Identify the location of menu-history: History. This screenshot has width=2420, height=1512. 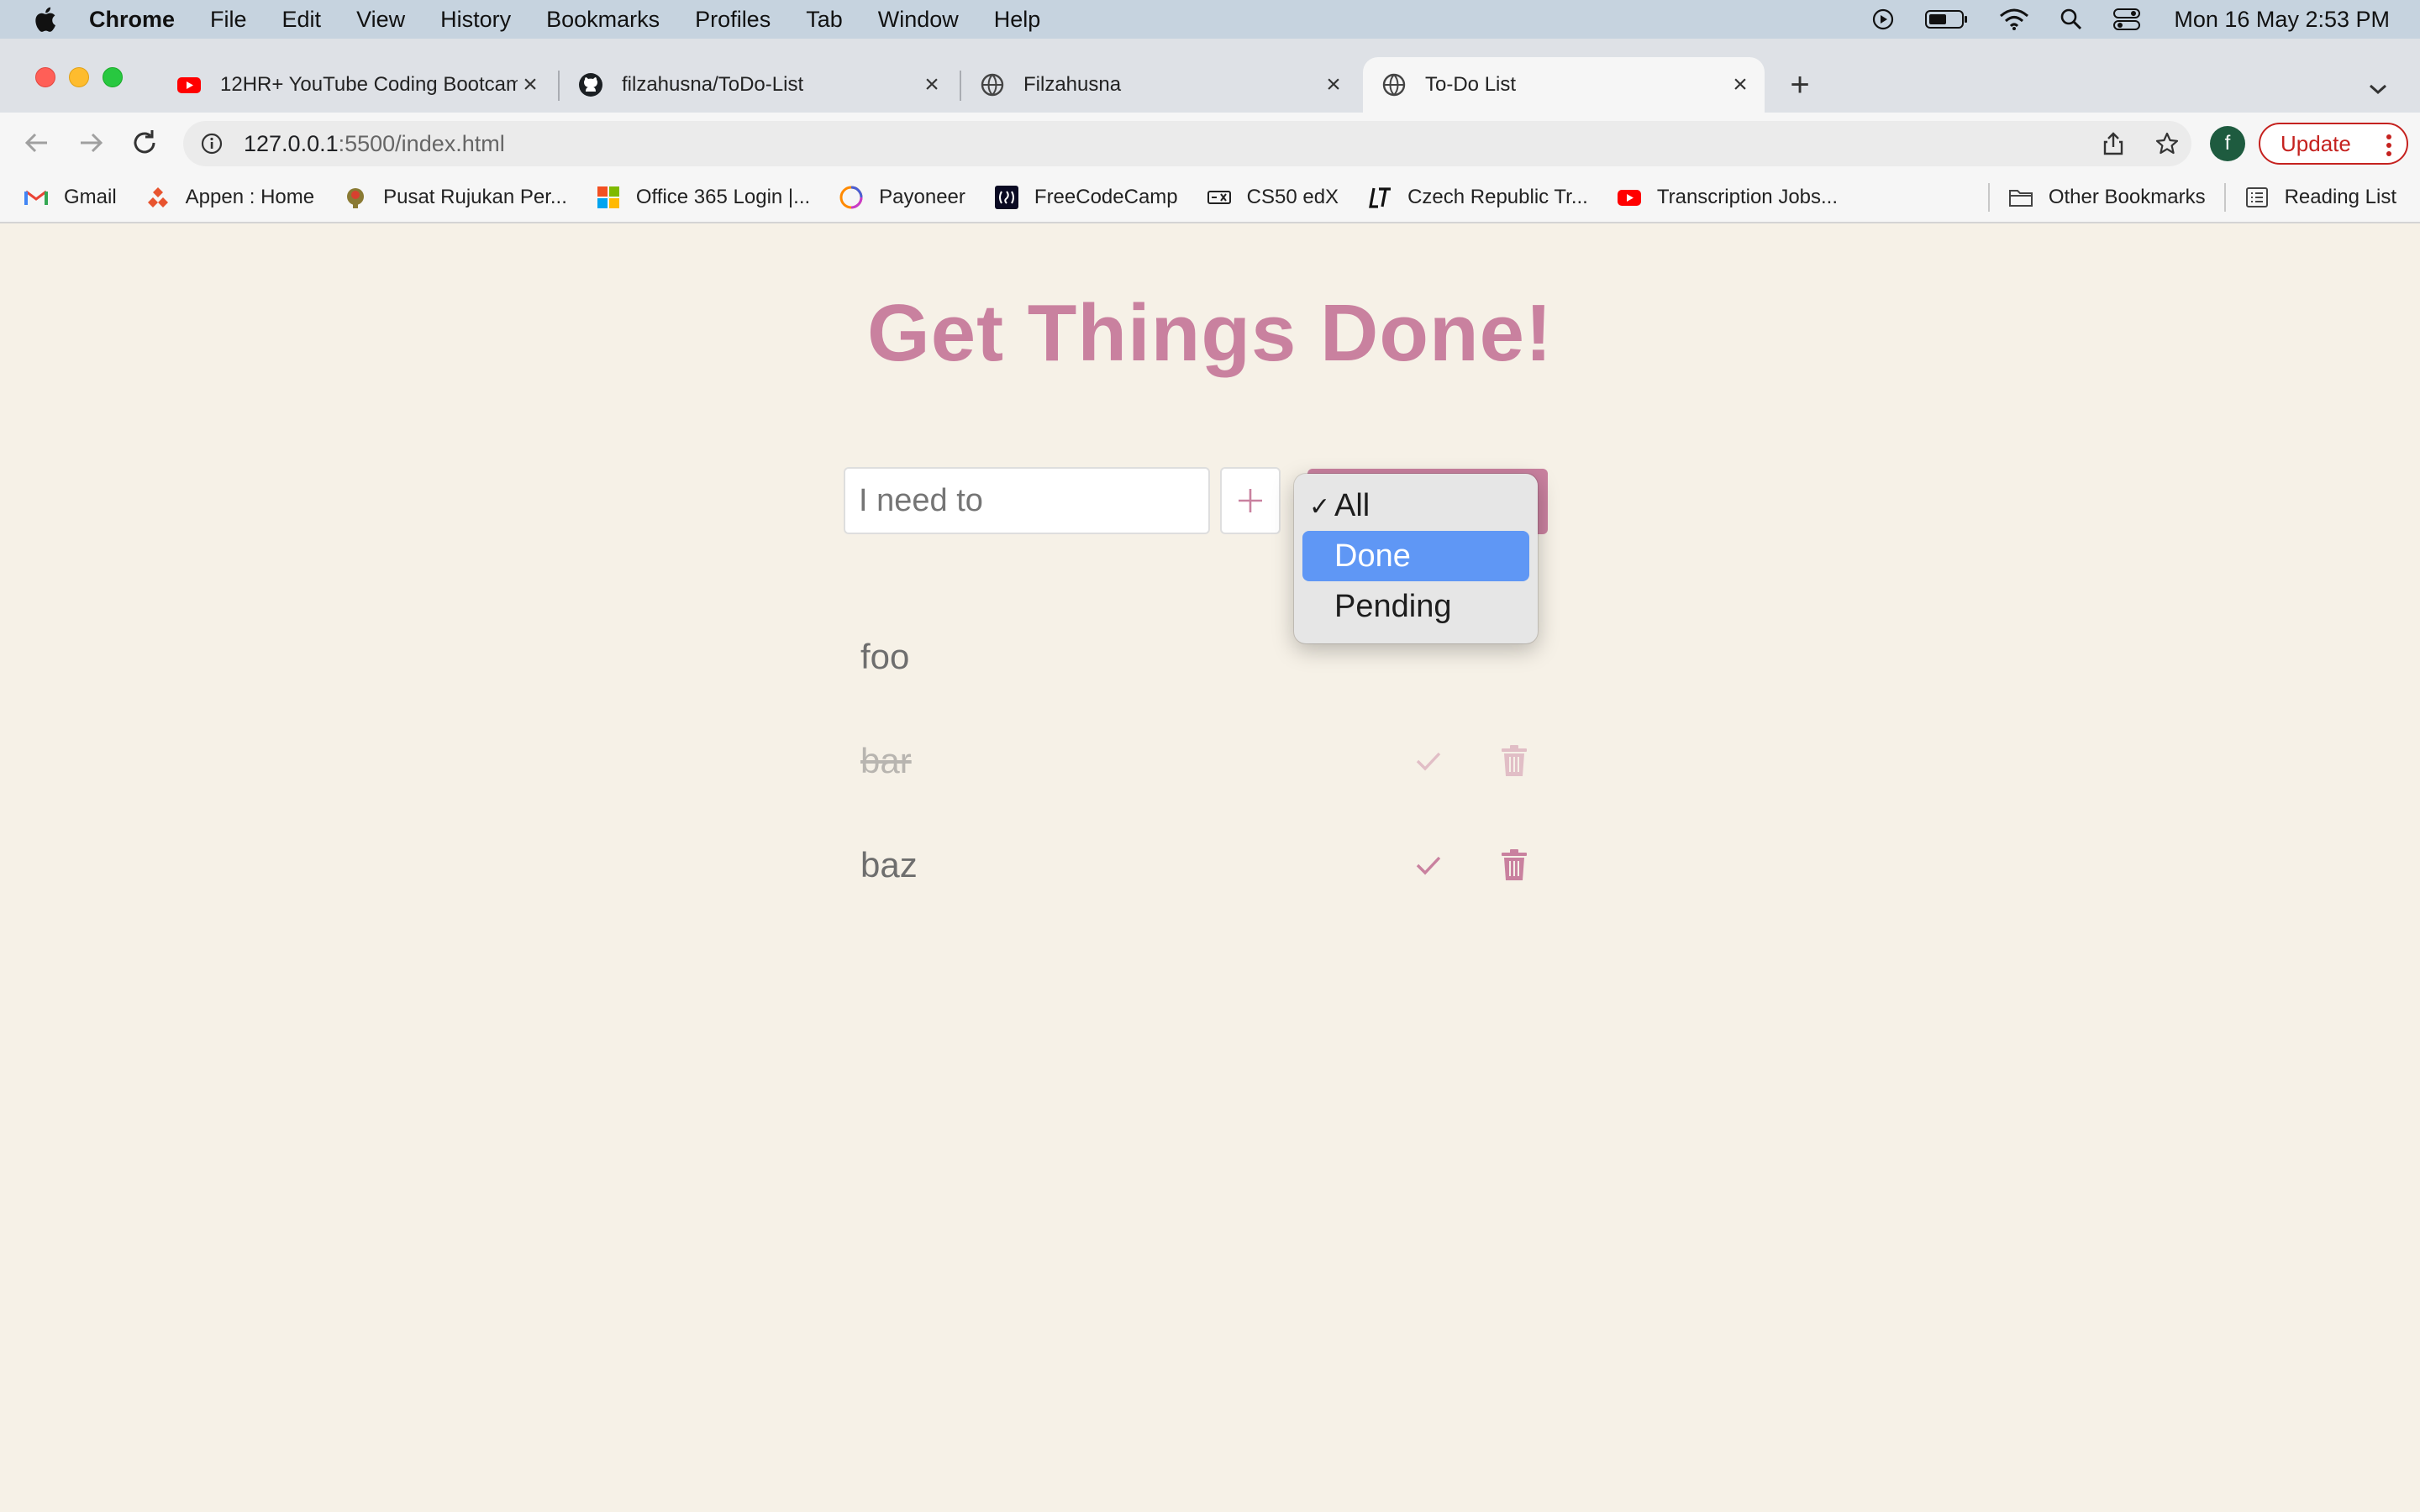
(476, 20).